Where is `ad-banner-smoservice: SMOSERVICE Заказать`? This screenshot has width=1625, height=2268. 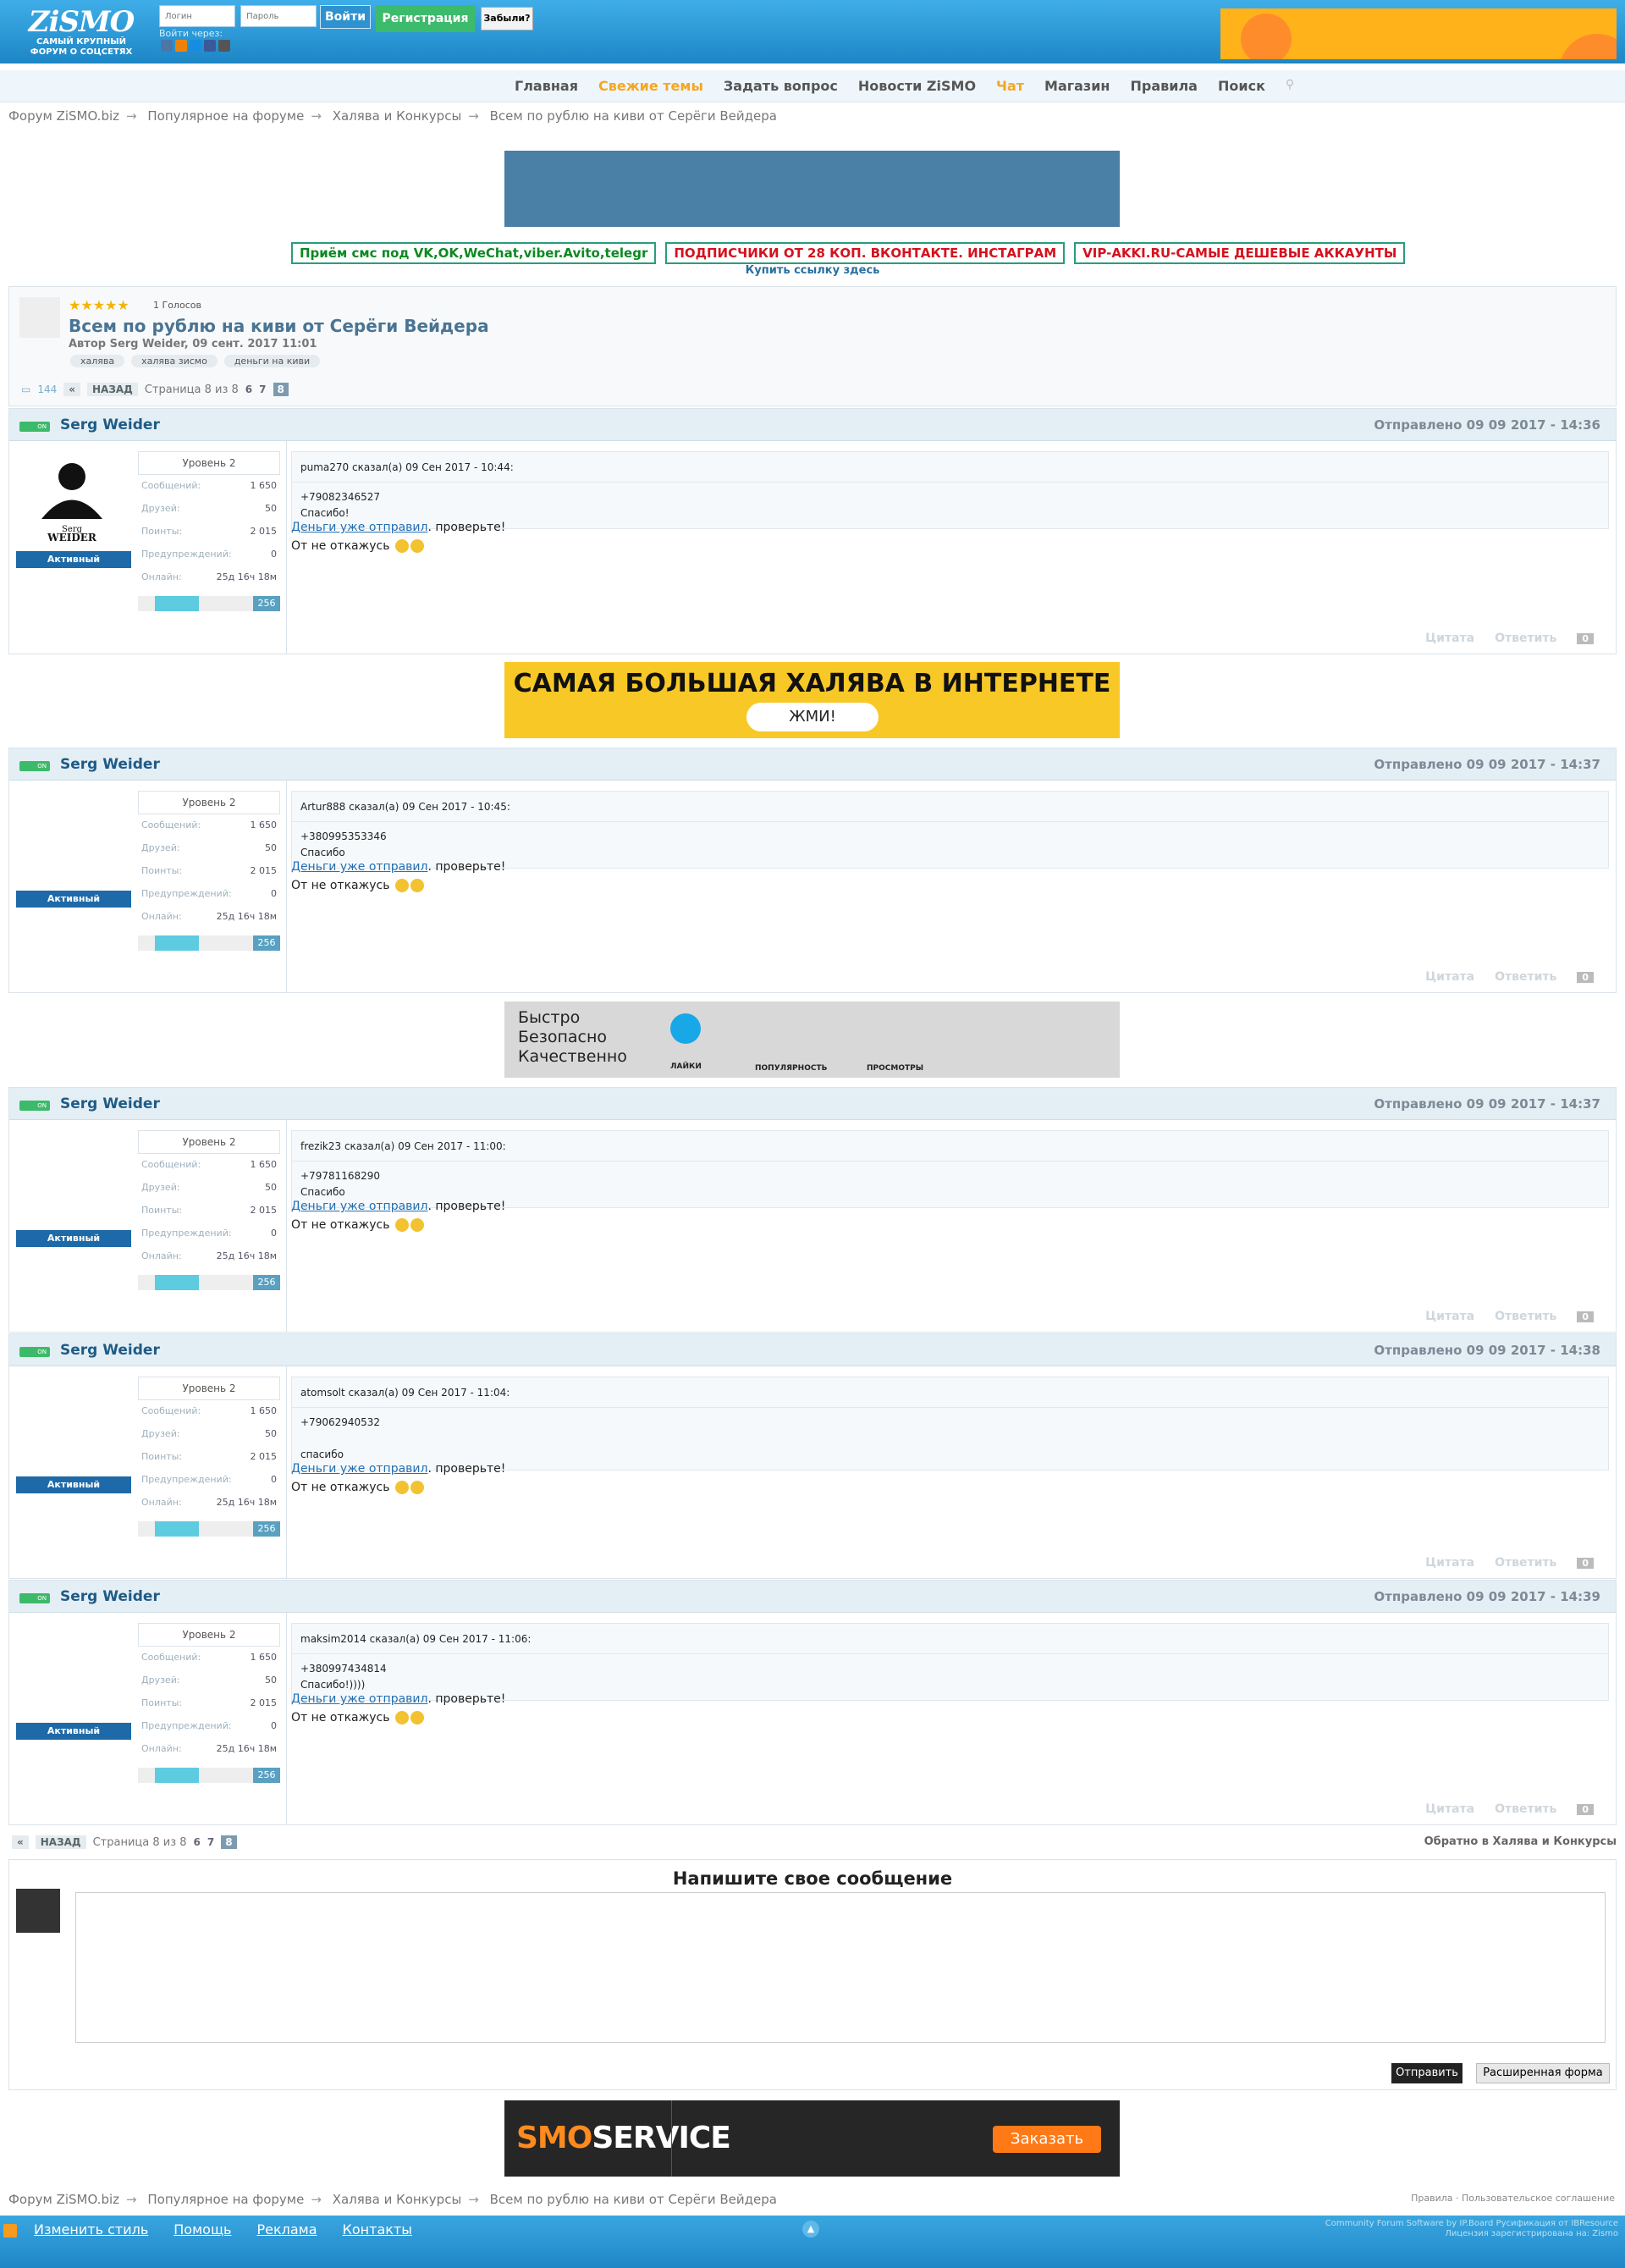
ad-banner-smoservice: SMOSERVICE Заказать is located at coordinates (812, 2138).